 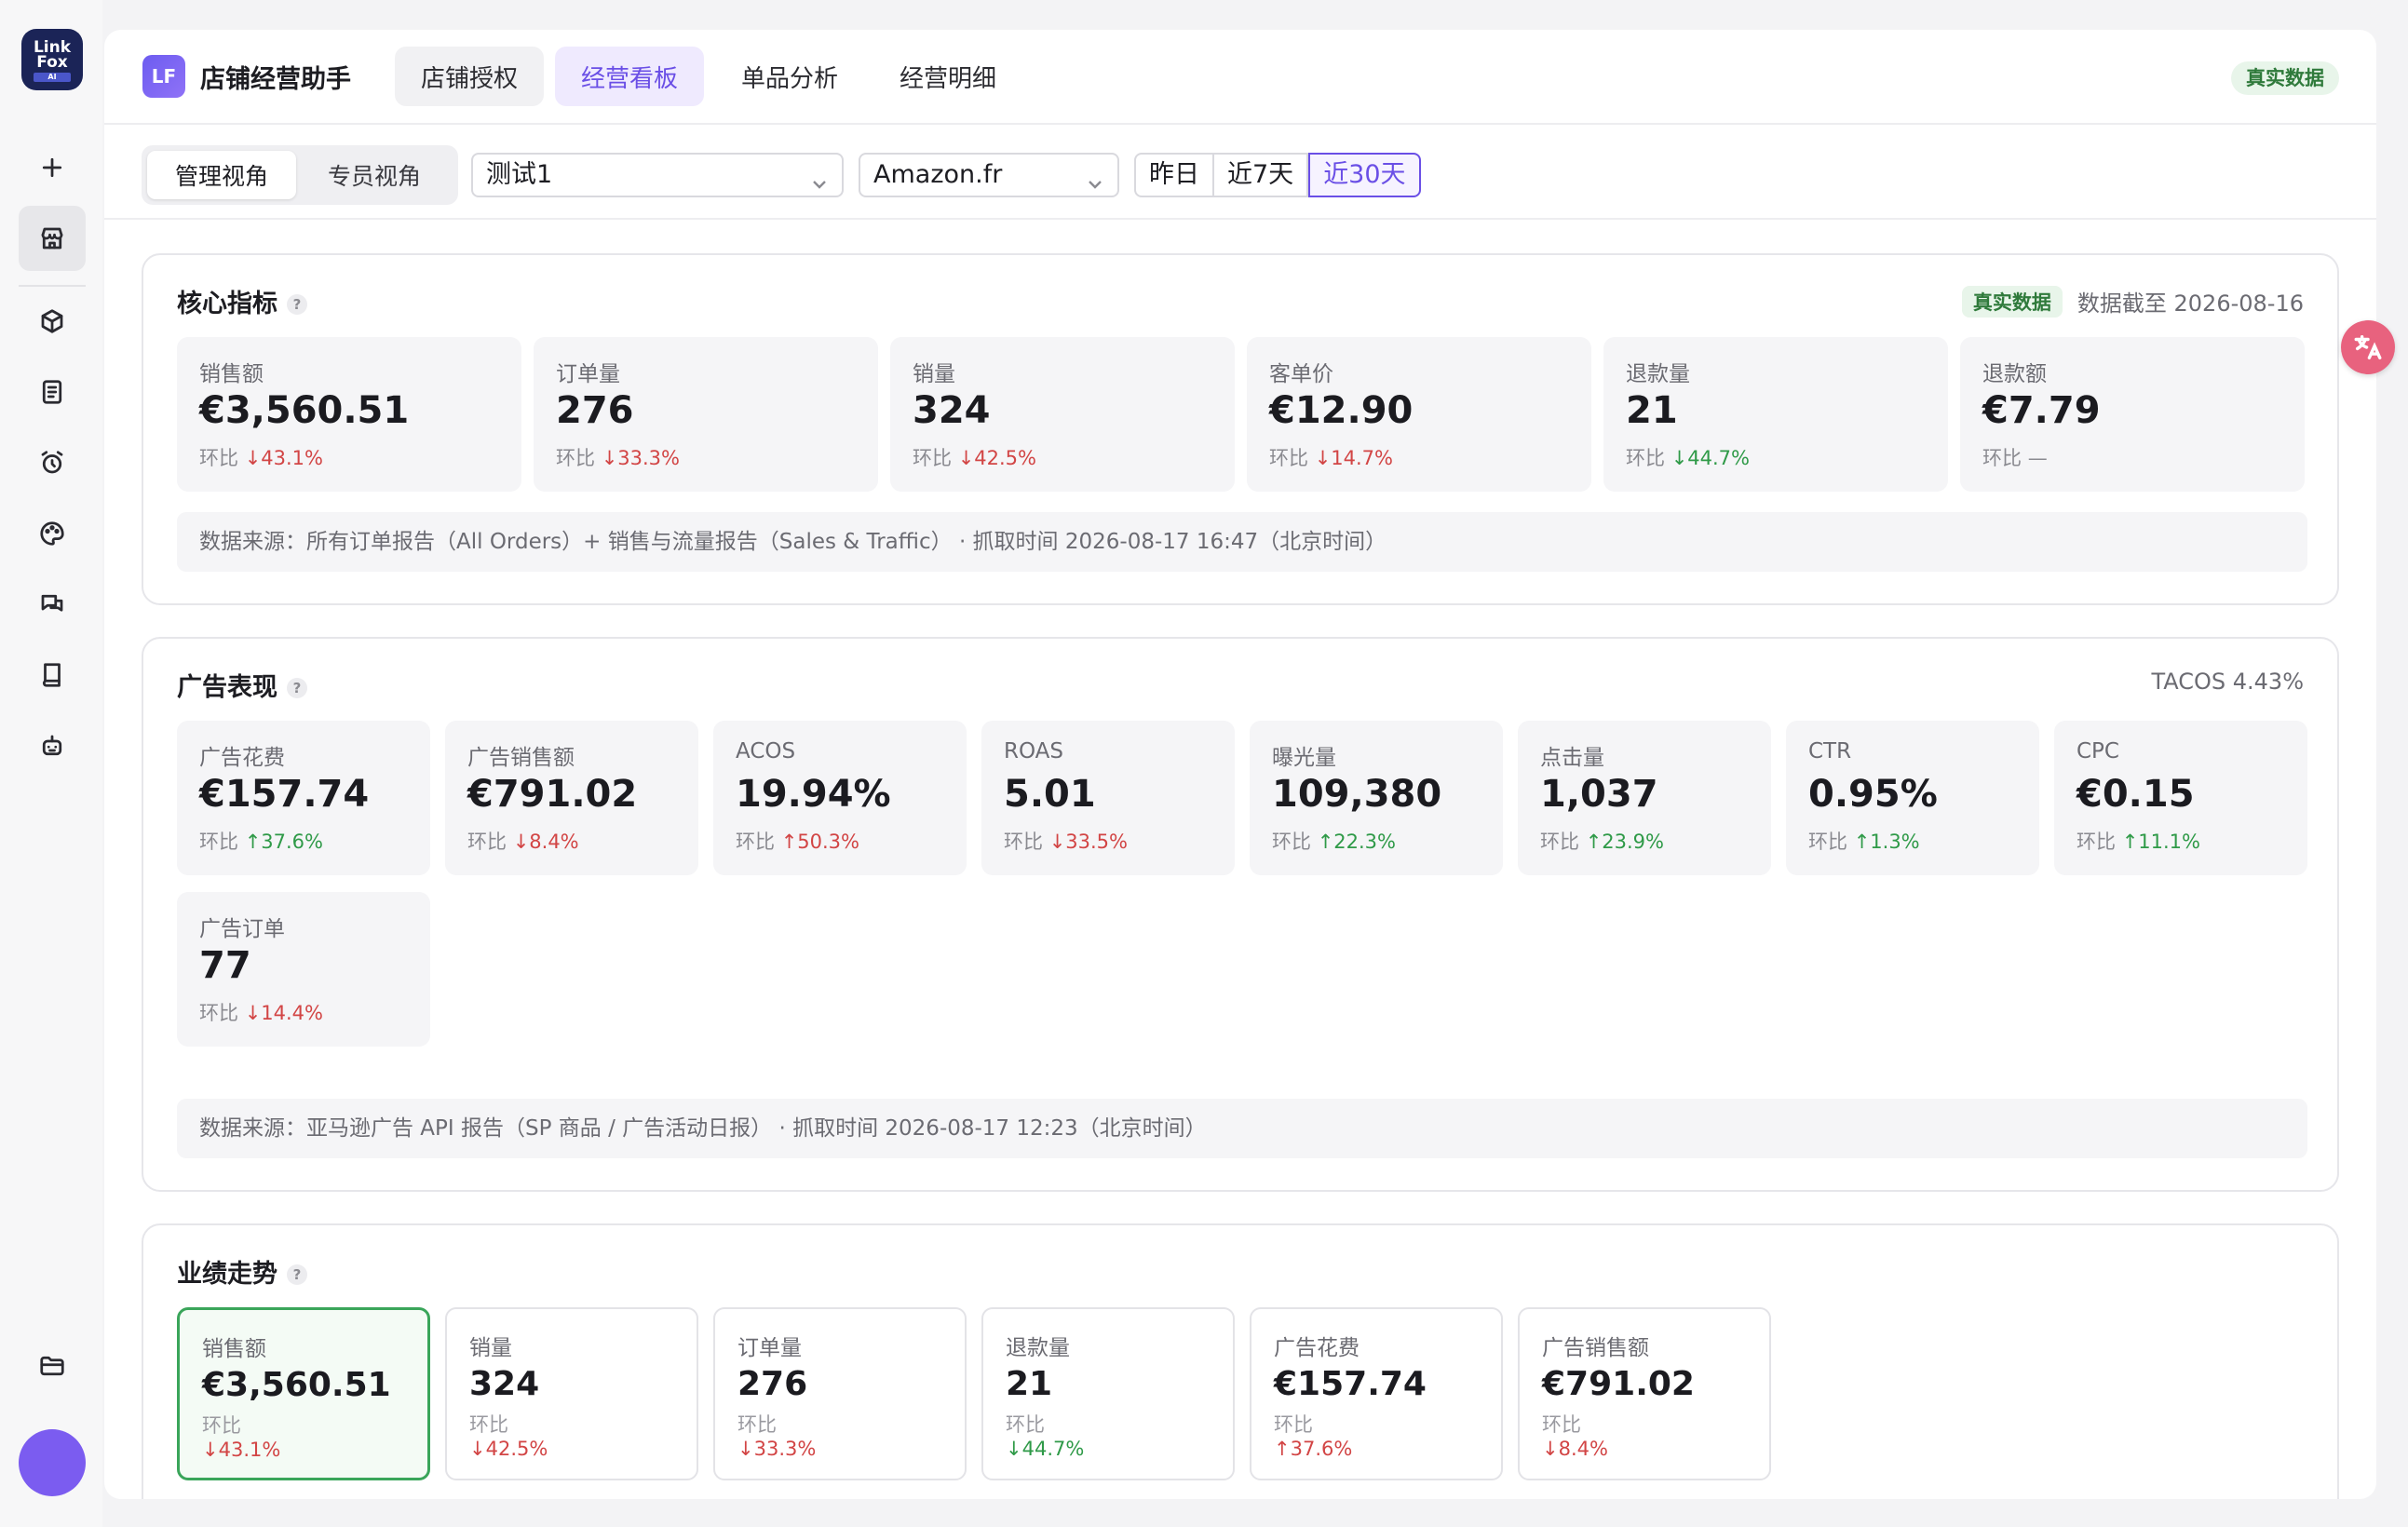 I want to click on metric-label: 曝光量, so click(x=1304, y=758).